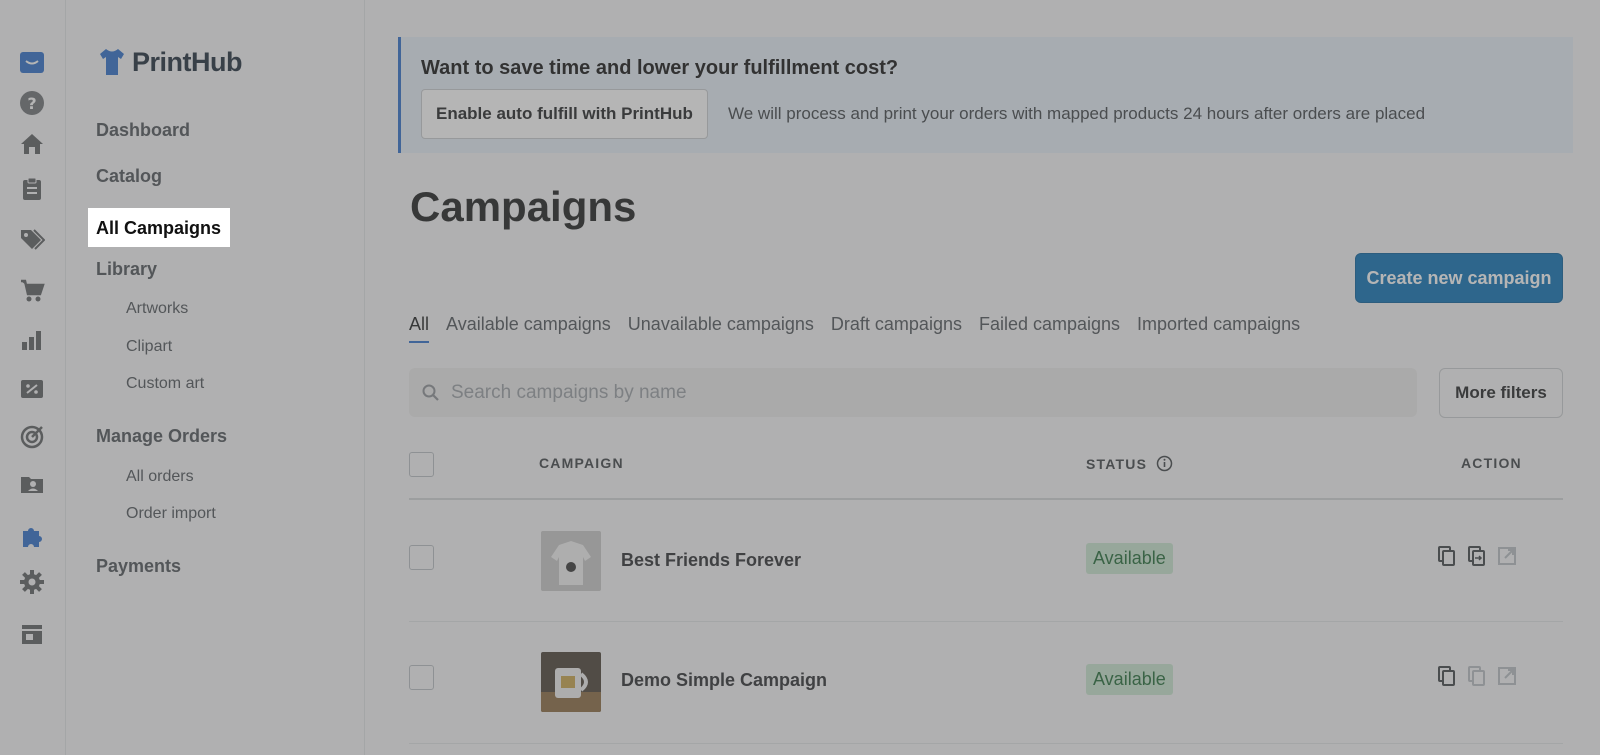  Describe the element at coordinates (32, 62) in the screenshot. I see `shopify-bag-icon` at that location.